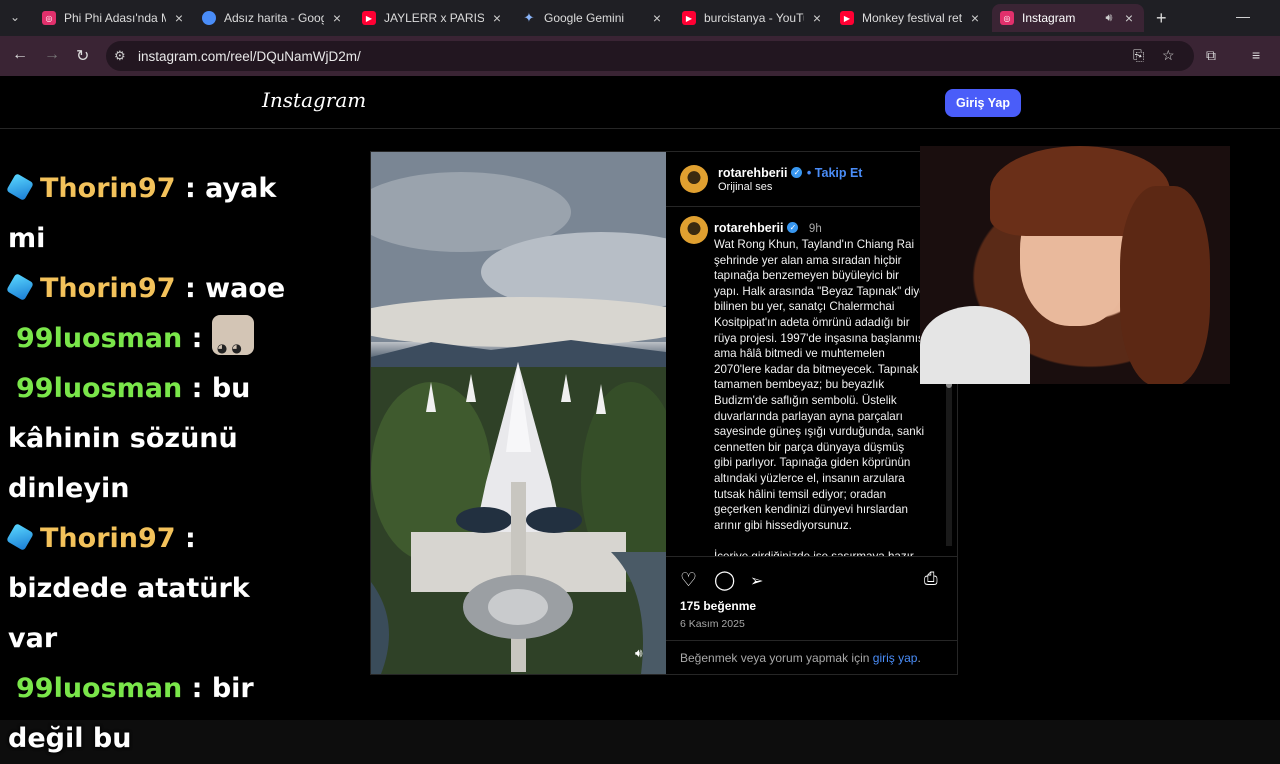 This screenshot has height=764, width=1280. Describe the element at coordinates (124, 56) in the screenshot. I see `site-info-icon: ⚙` at that location.